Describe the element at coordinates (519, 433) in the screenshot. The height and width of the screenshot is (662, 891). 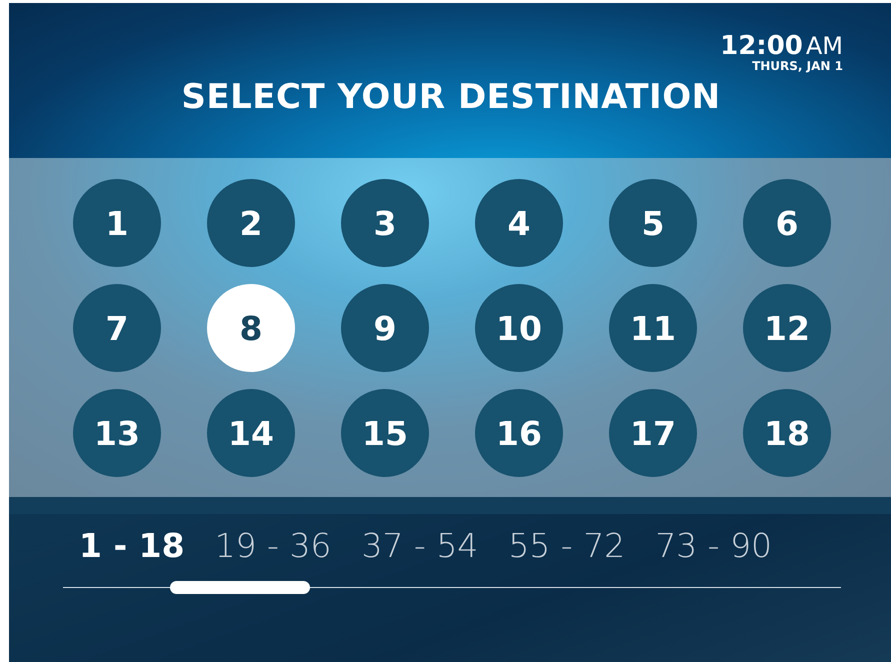
I see `destination-button: 16` at that location.